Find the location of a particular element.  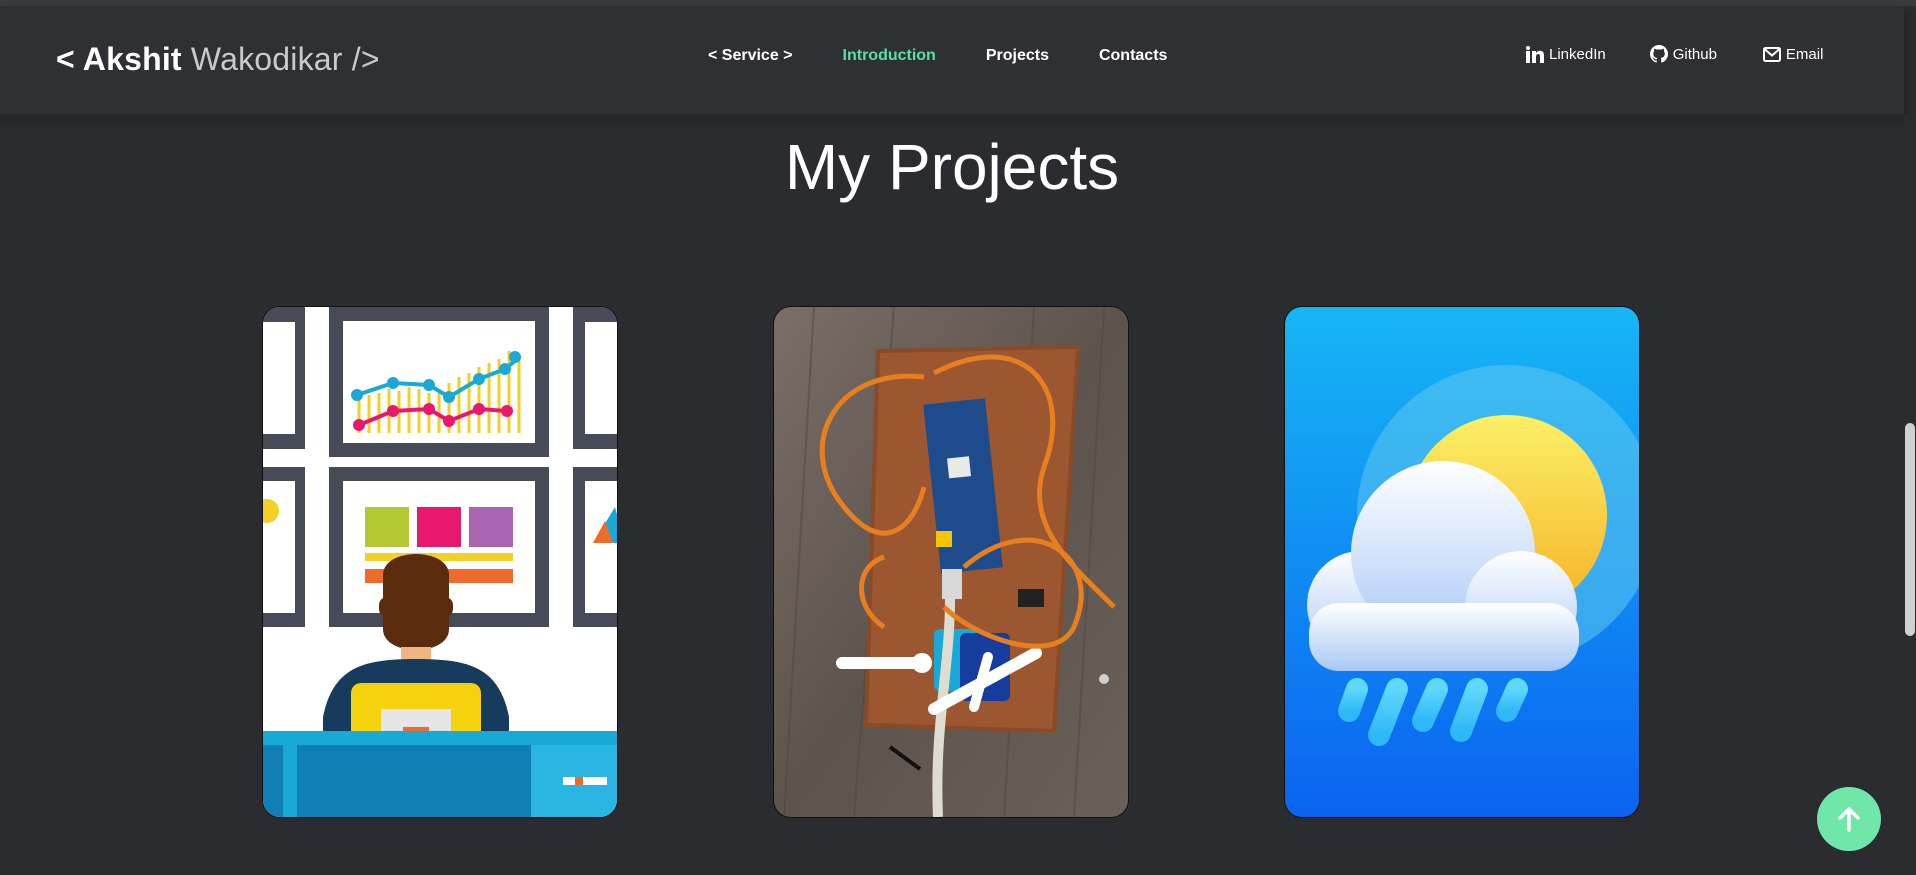

site-logo: < Akshit Wakodikar /> is located at coordinates (218, 59).